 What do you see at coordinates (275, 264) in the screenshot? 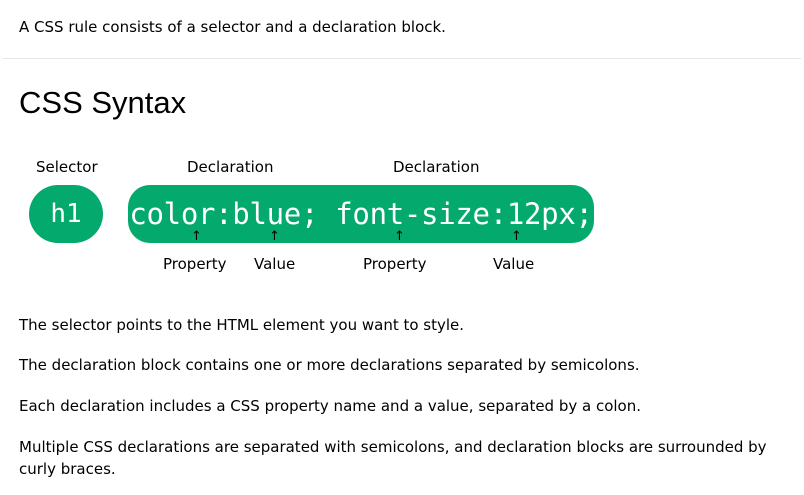
I see `value-label-1: Value` at bounding box center [275, 264].